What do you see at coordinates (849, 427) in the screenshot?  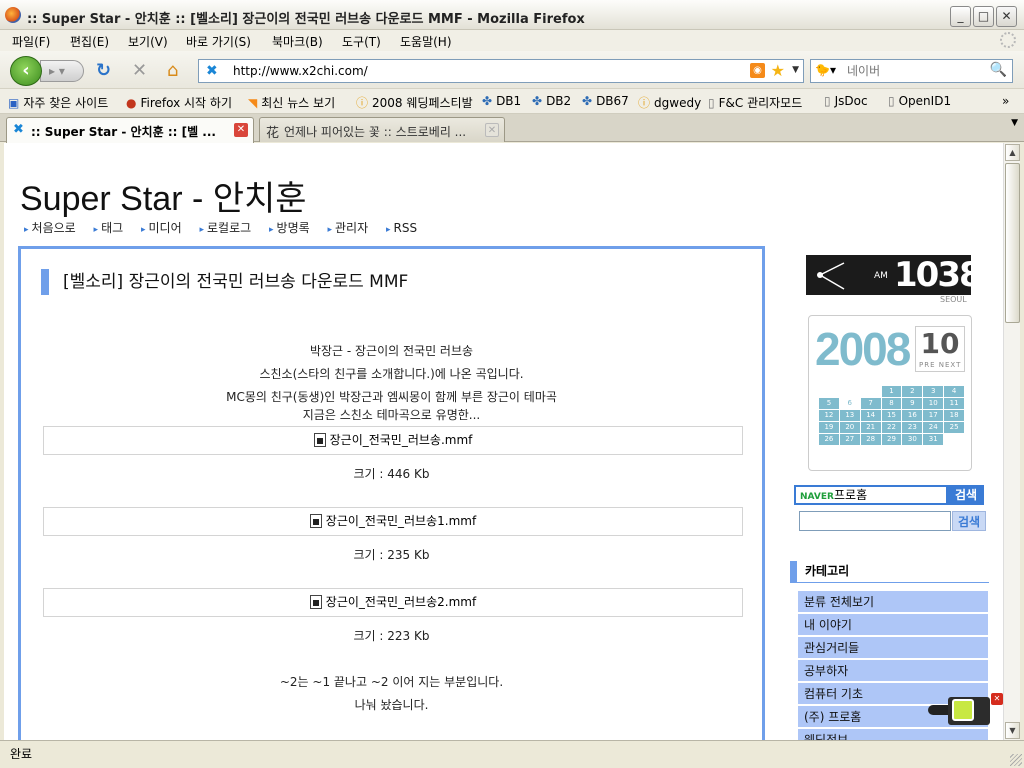 I see `calendar-day: 20` at bounding box center [849, 427].